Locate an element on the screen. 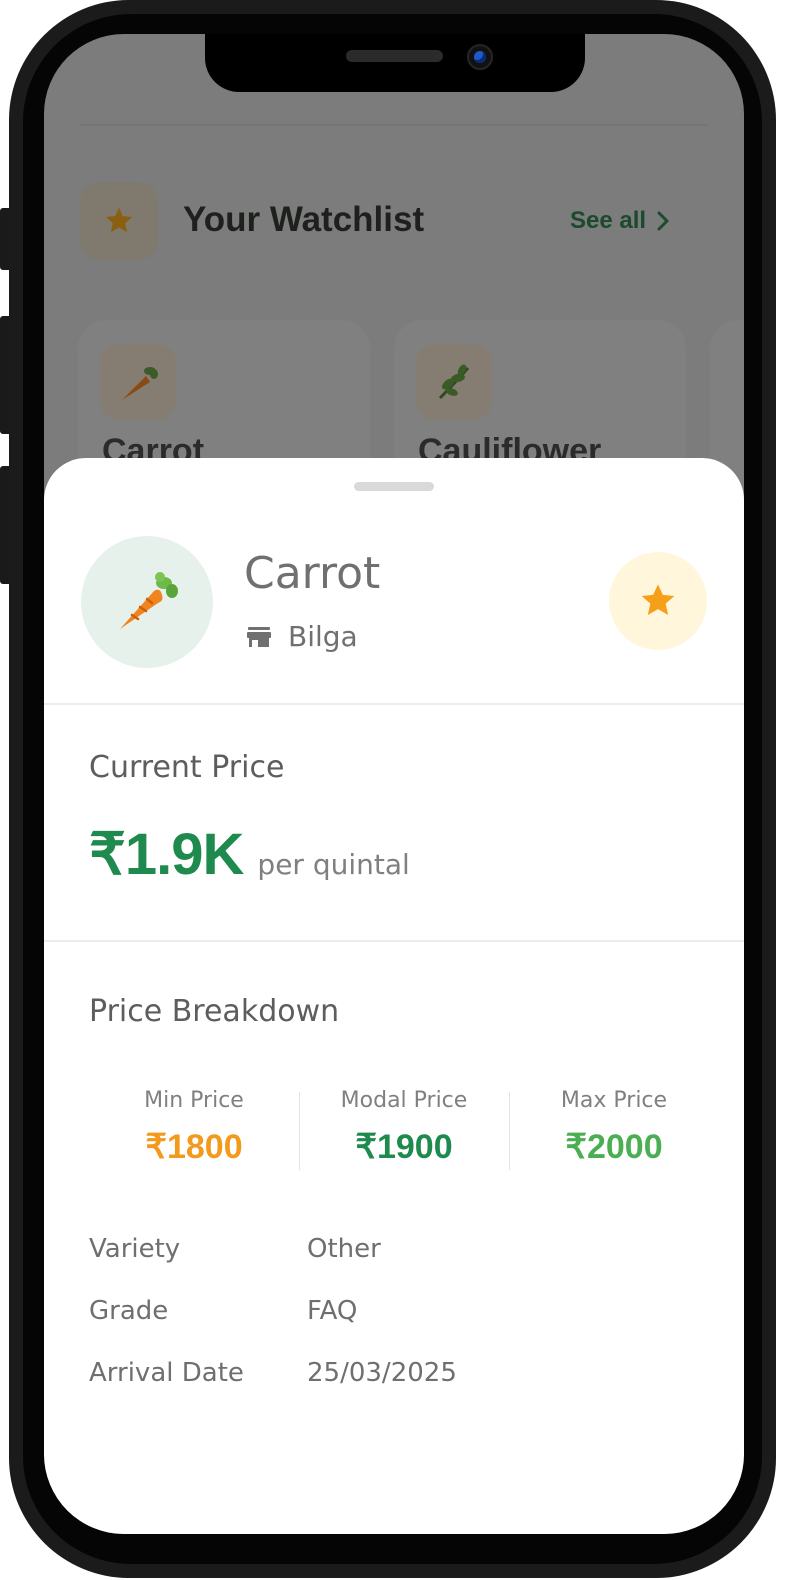 This screenshot has height=1580, width=785. detail-value: Other is located at coordinates (344, 1249).